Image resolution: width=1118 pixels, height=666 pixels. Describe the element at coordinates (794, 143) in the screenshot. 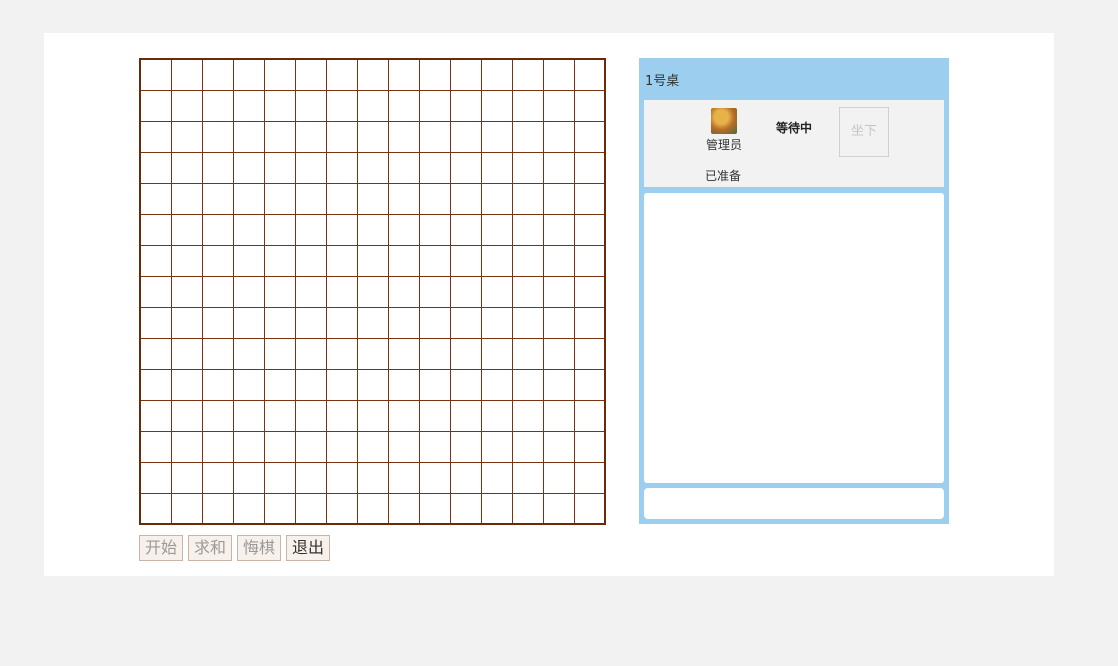

I see `seat-area: 管理员 已准备 等待中 坐下` at that location.